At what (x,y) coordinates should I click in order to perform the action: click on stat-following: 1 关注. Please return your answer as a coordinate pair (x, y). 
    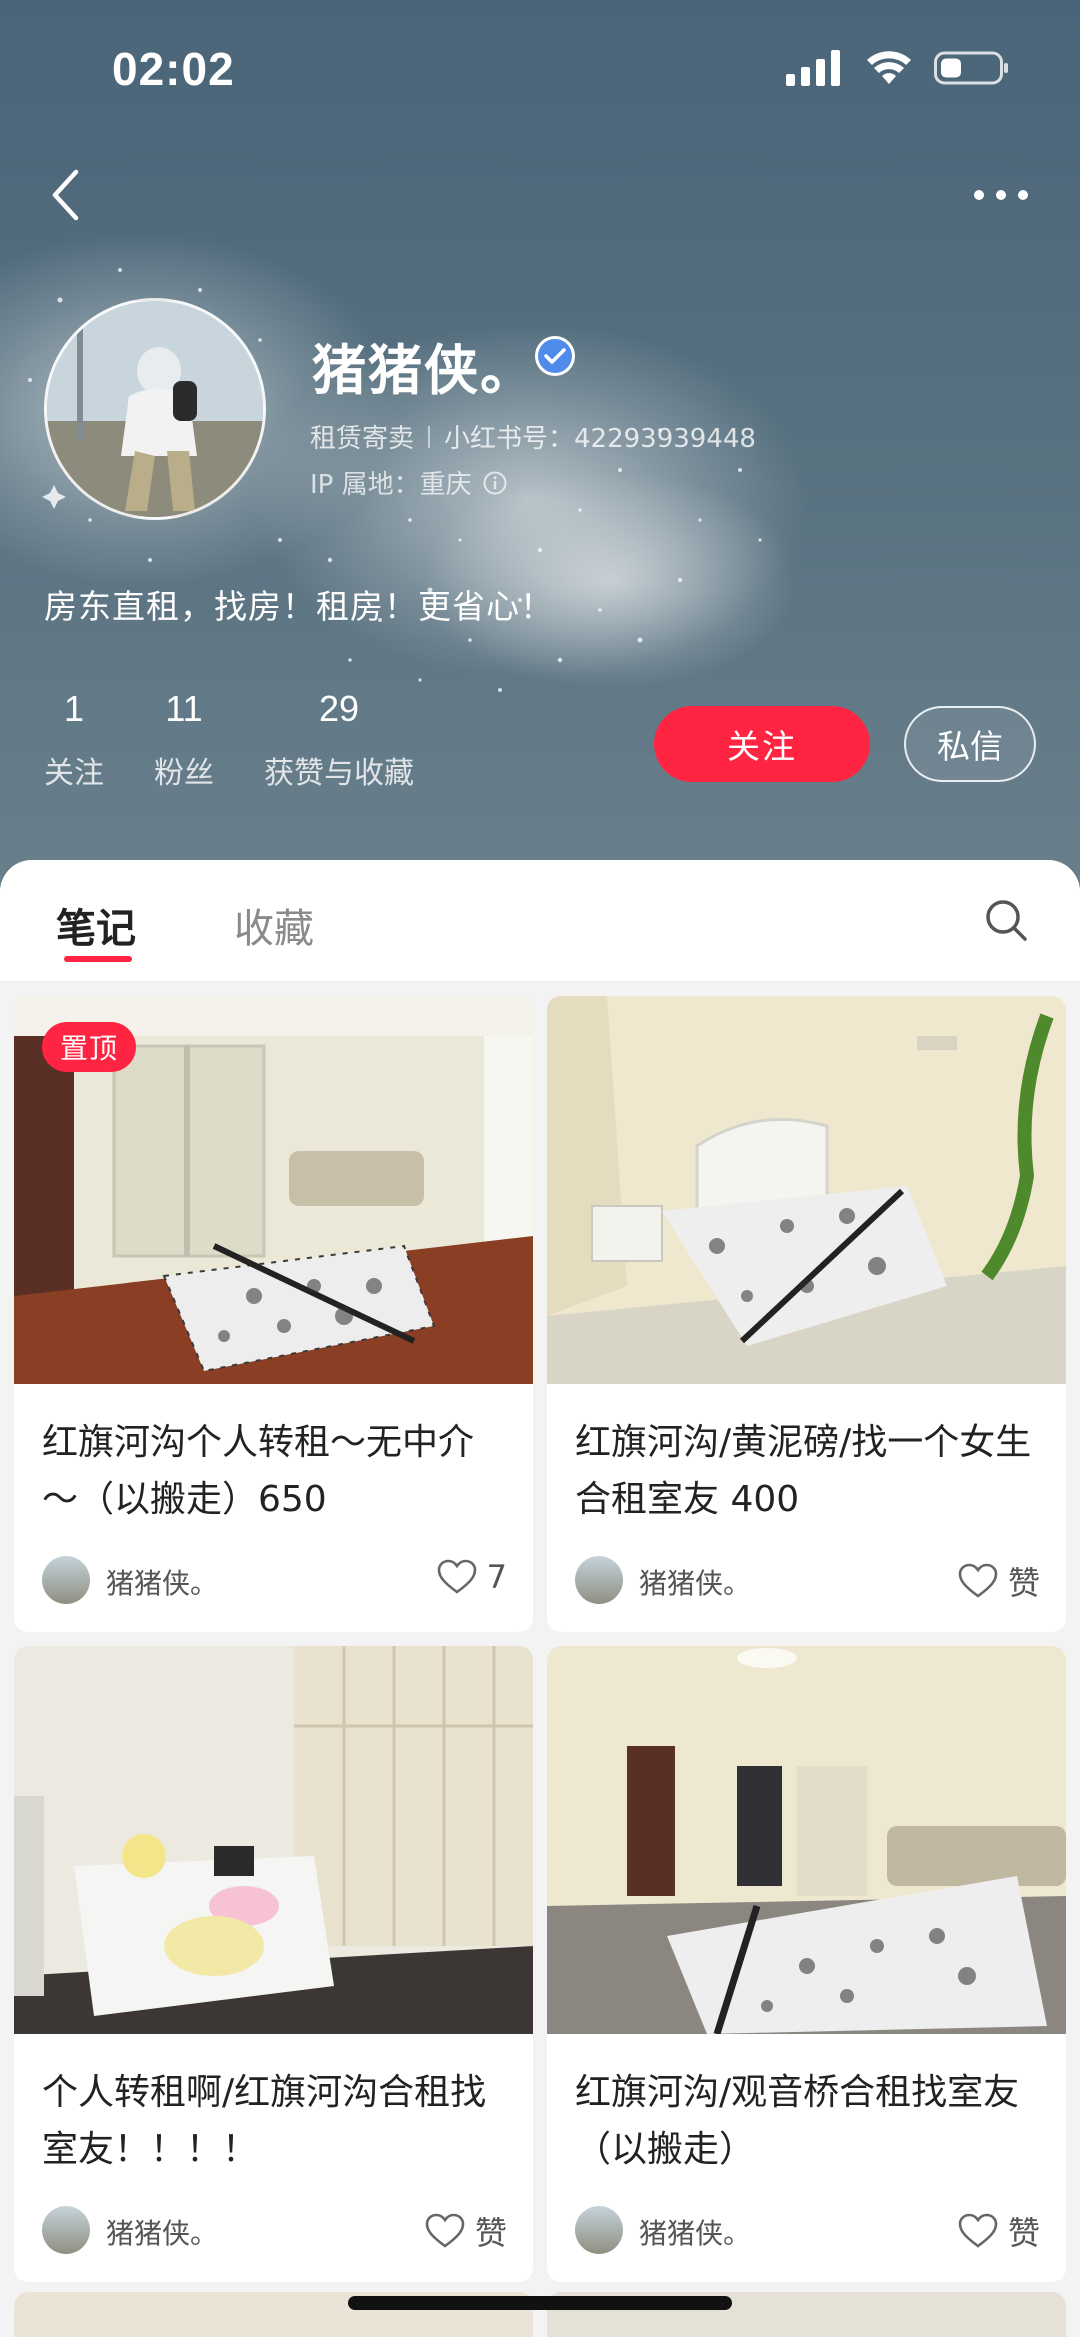
    Looking at the image, I should click on (74, 740).